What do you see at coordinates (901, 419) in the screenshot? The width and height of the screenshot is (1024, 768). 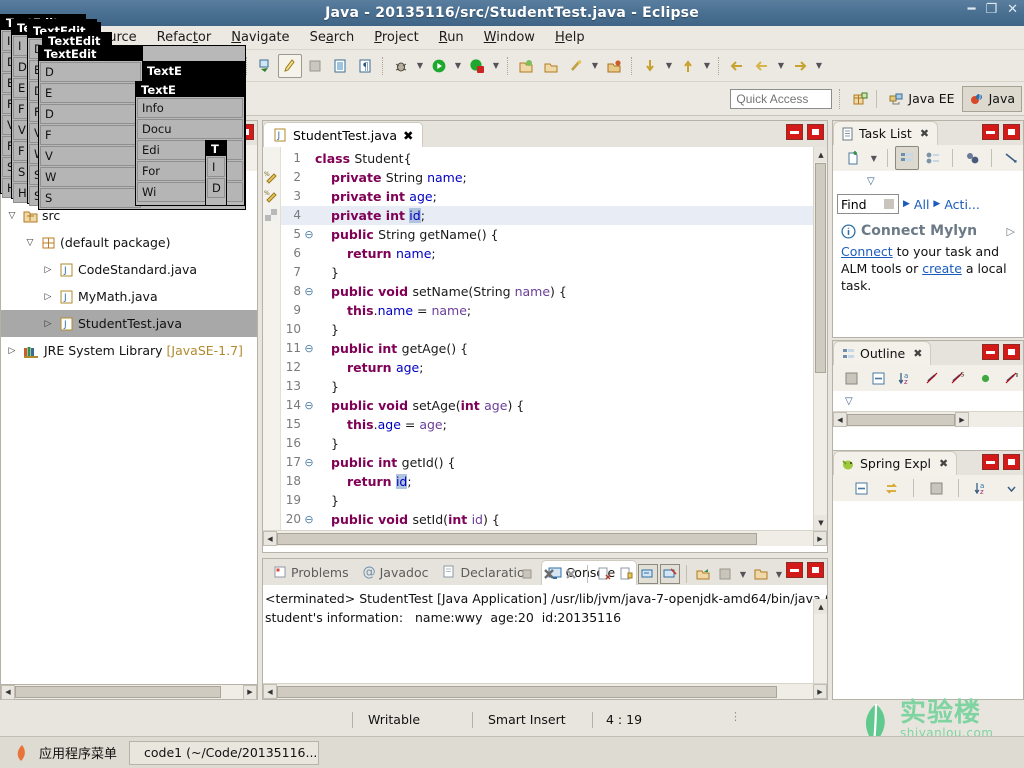 I see `outline-hscroll-thumb` at bounding box center [901, 419].